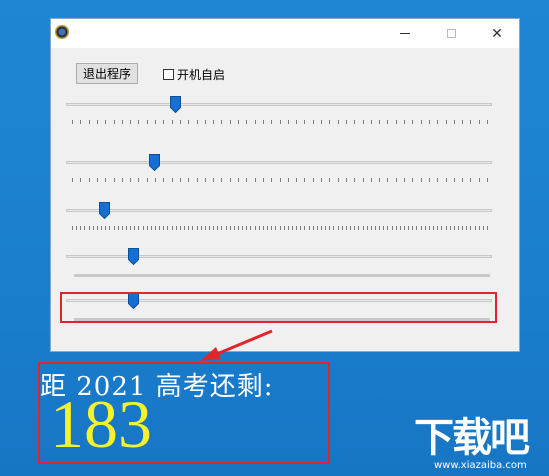 This screenshot has height=476, width=549. Describe the element at coordinates (201, 75) in the screenshot. I see `autostart-label: 开机自启` at that location.